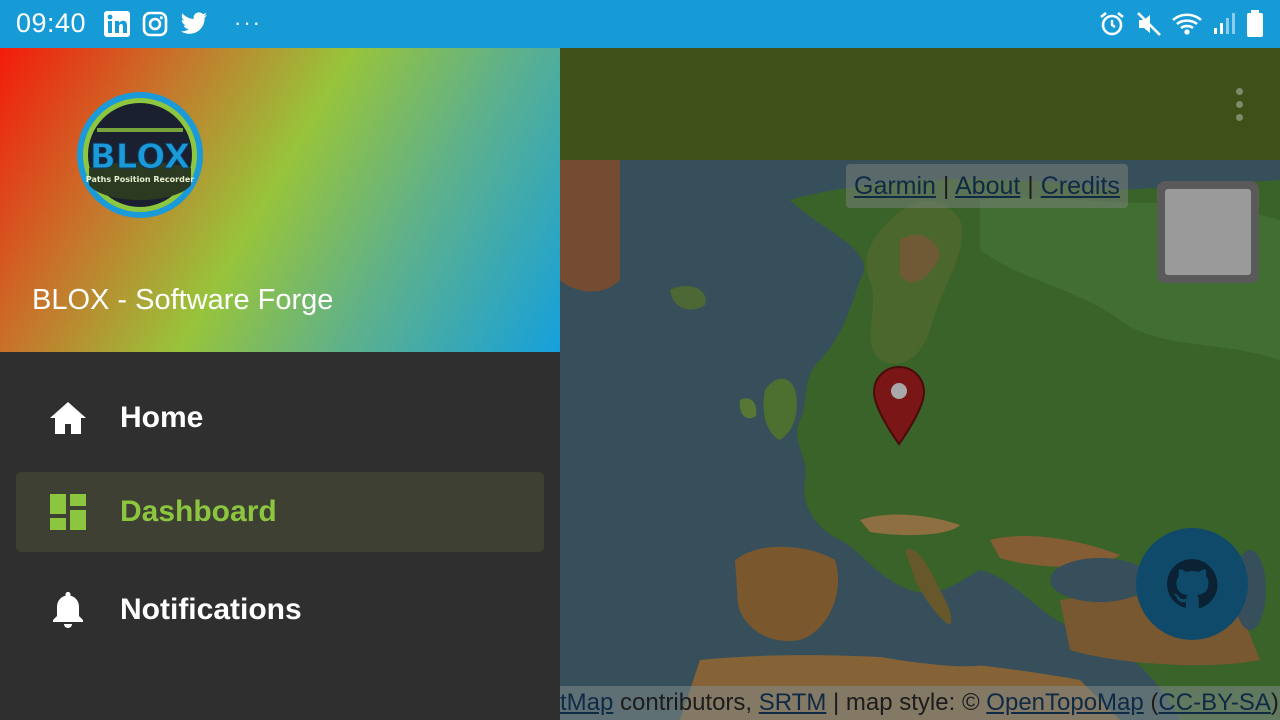 This screenshot has width=1280, height=720. Describe the element at coordinates (211, 609) in the screenshot. I see `nav-item-label: Notifications` at that location.